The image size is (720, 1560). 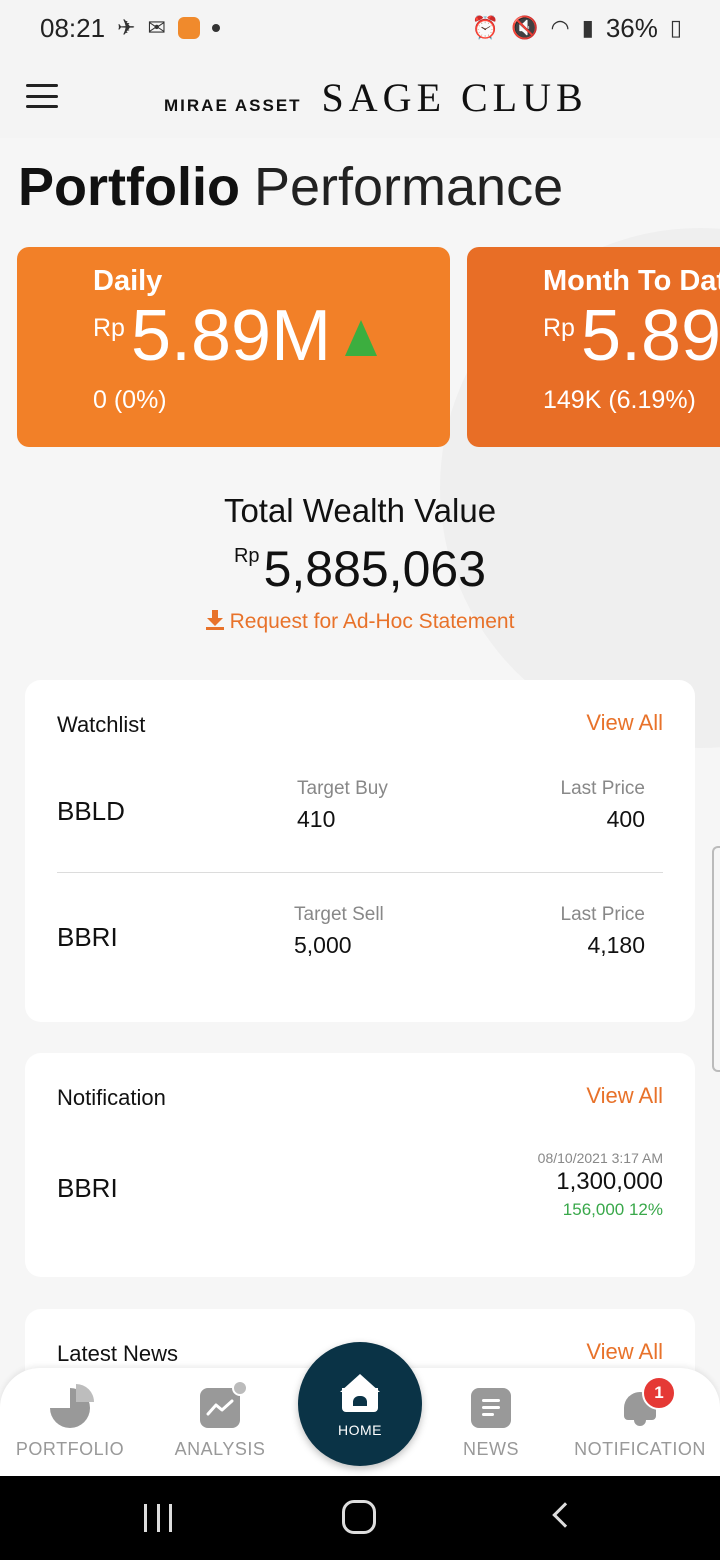 What do you see at coordinates (188, 28) in the screenshot?
I see `sage-club-app-icon` at bounding box center [188, 28].